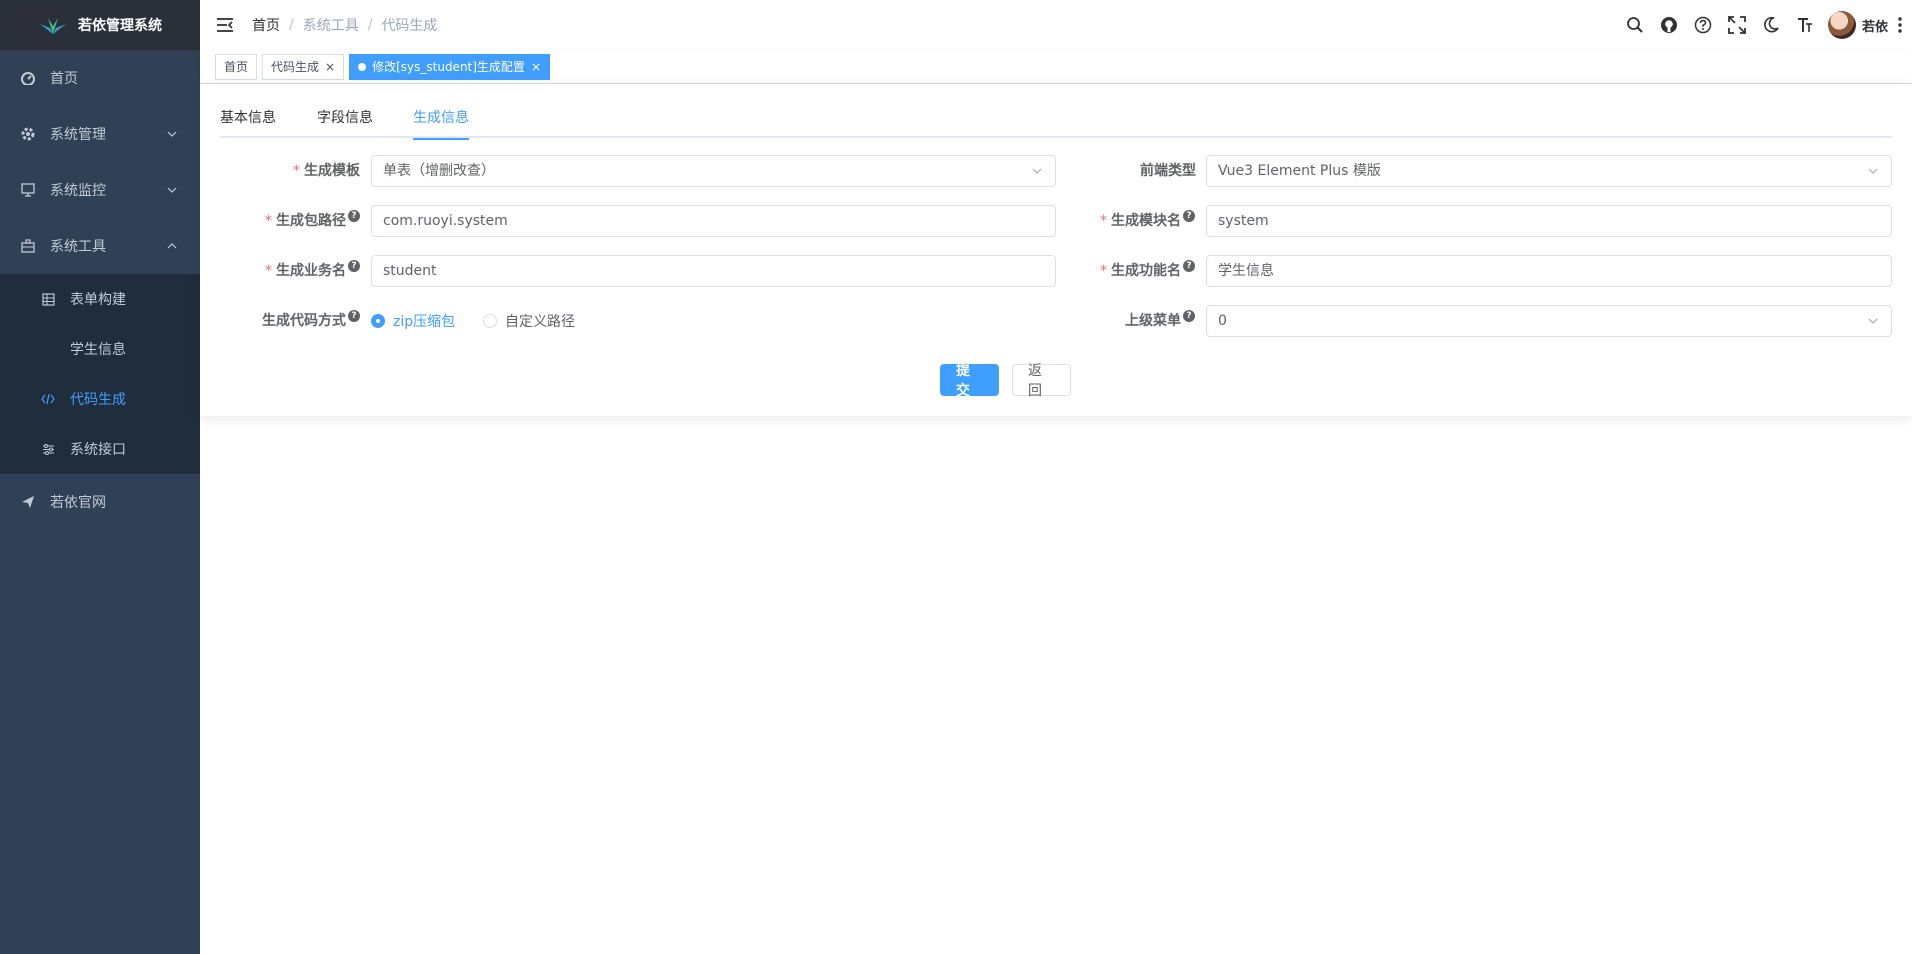 This screenshot has width=1912, height=954. I want to click on tab-field-info: 字段信息, so click(345, 118).